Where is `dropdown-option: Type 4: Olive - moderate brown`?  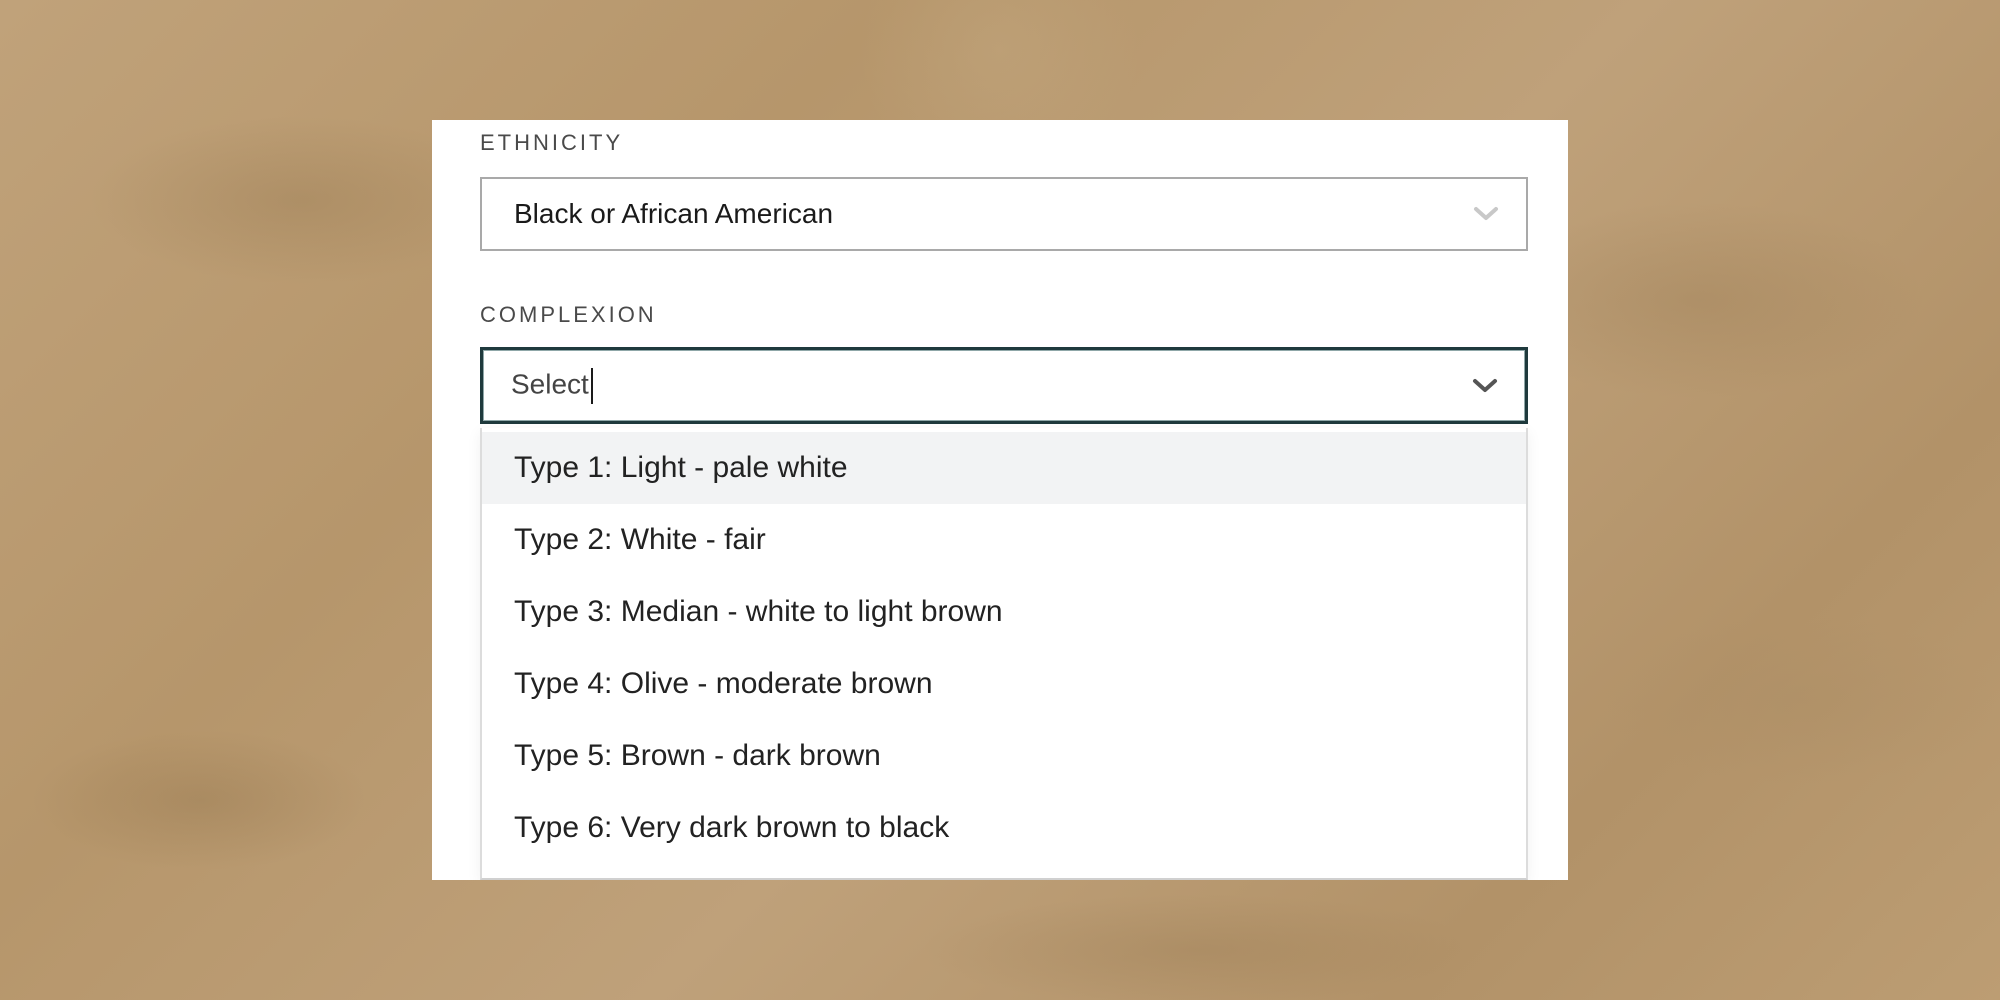 dropdown-option: Type 4: Olive - moderate brown is located at coordinates (1004, 684).